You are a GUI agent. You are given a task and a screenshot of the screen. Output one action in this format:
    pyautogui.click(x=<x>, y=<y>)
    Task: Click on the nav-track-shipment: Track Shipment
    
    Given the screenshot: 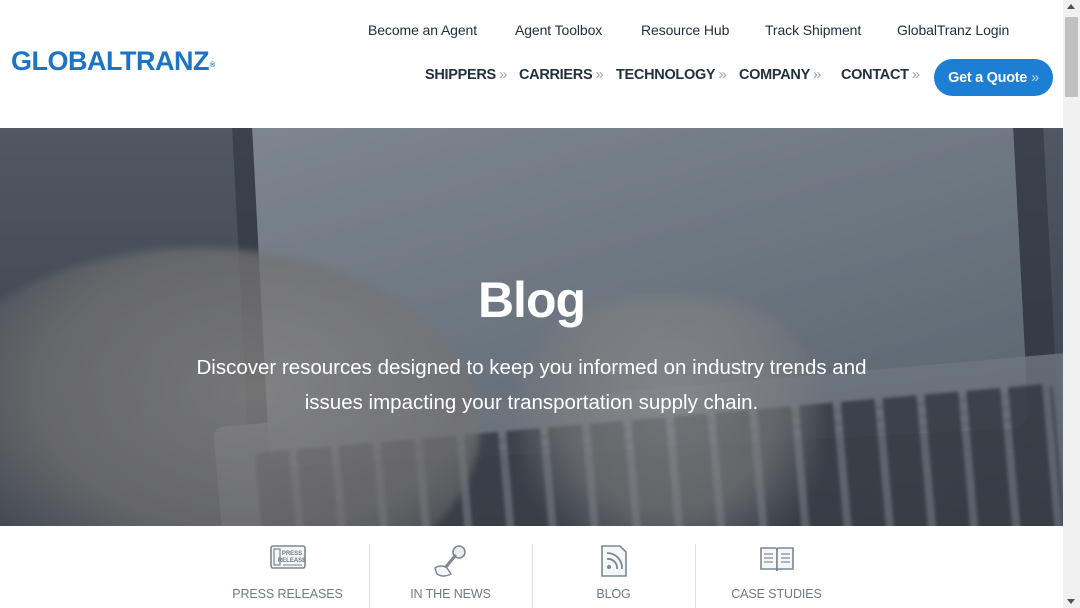 What is the action you would take?
    pyautogui.click(x=813, y=30)
    